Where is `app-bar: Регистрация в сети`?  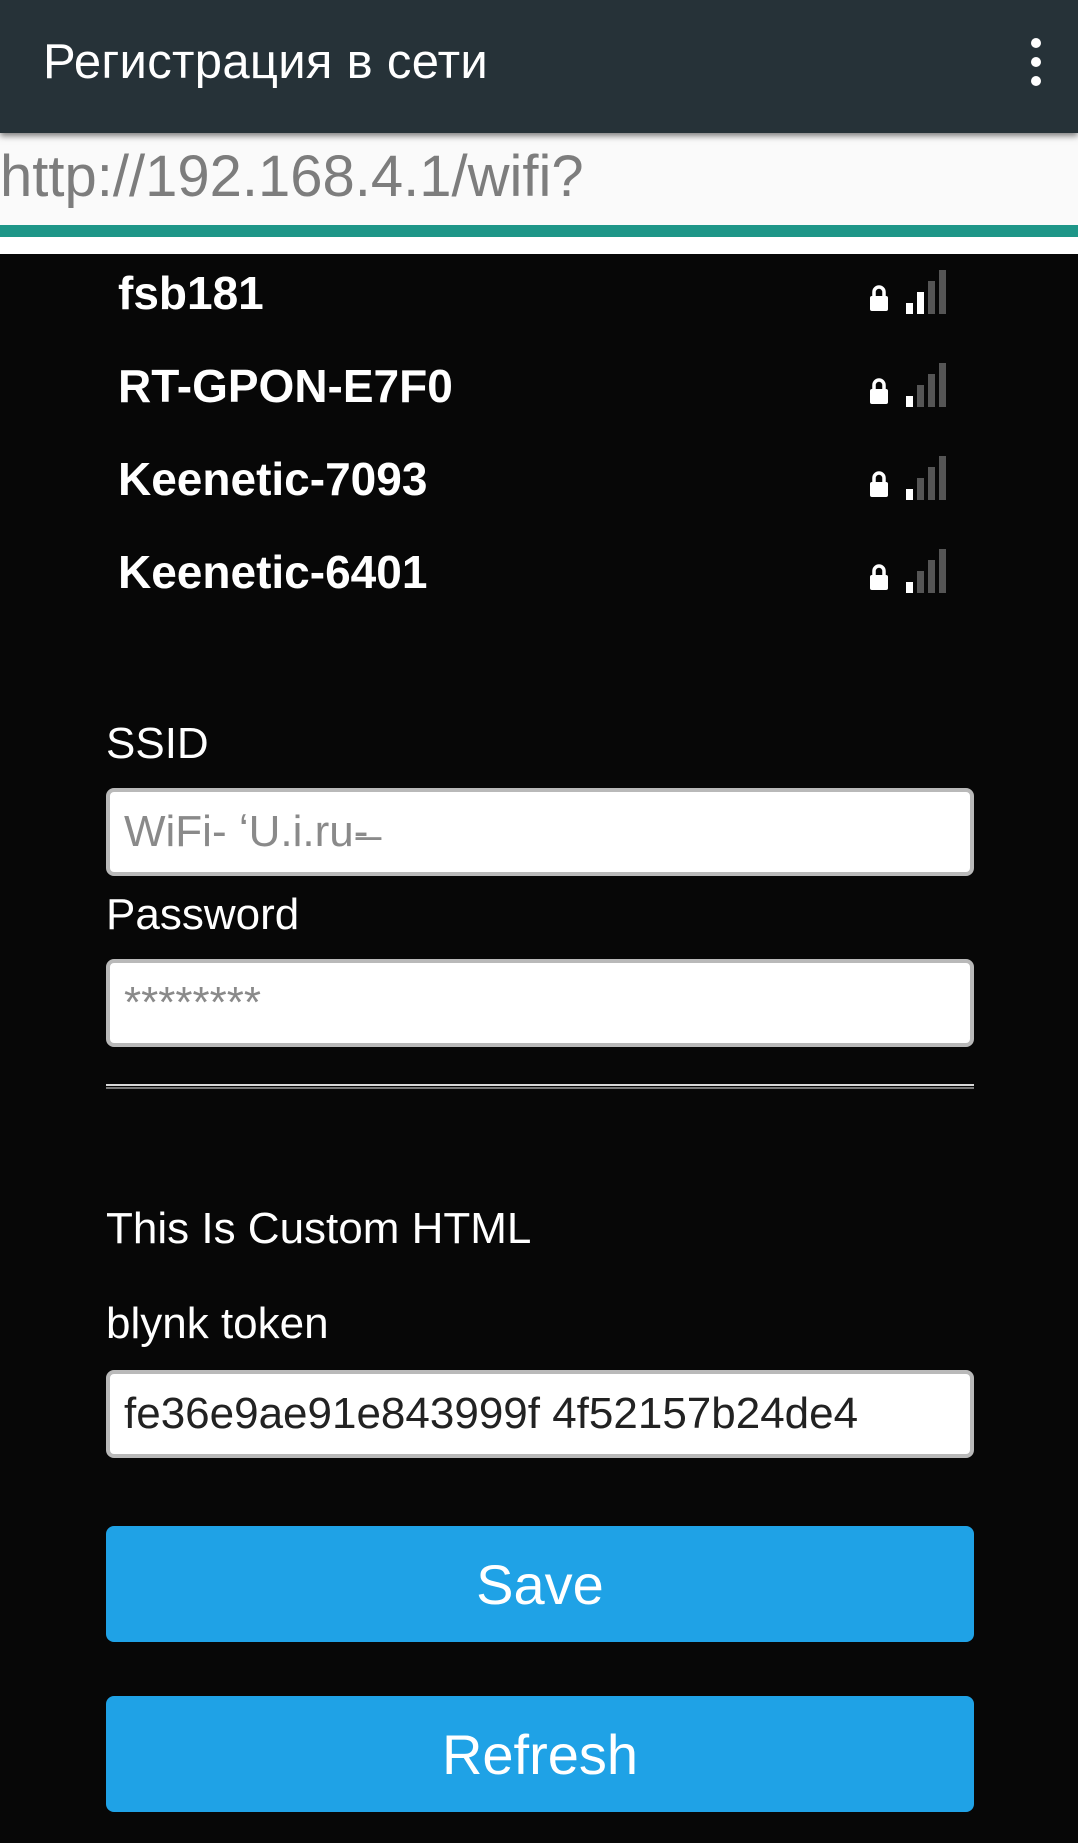
app-bar: Регистрация в сети is located at coordinates (539, 66).